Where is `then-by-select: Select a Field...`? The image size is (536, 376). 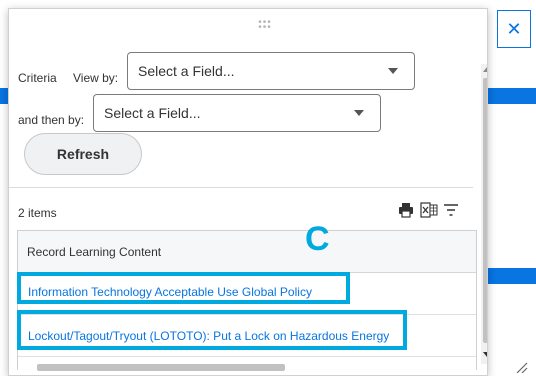
then-by-select: Select a Field... is located at coordinates (237, 113).